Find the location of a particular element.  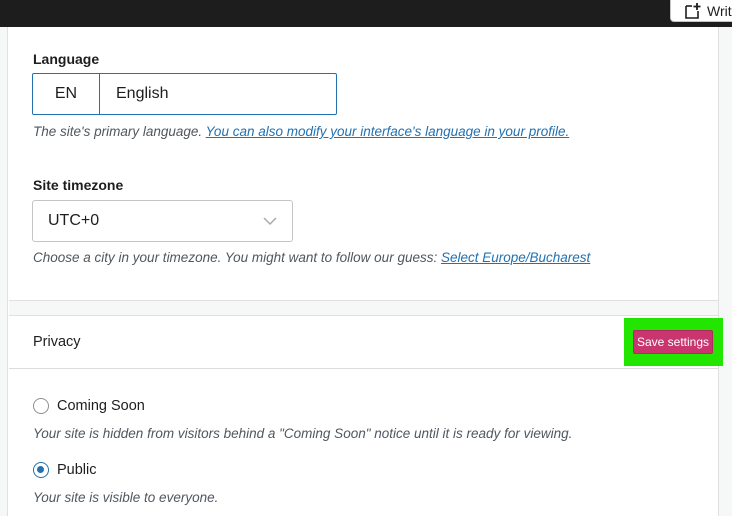

public-radio is located at coordinates (41, 470).